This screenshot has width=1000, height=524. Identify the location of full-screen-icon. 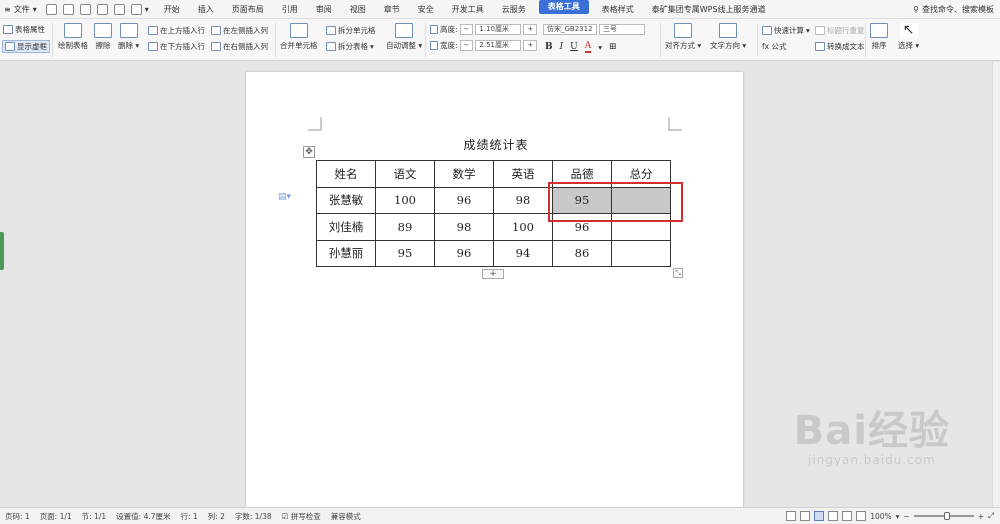
(805, 516).